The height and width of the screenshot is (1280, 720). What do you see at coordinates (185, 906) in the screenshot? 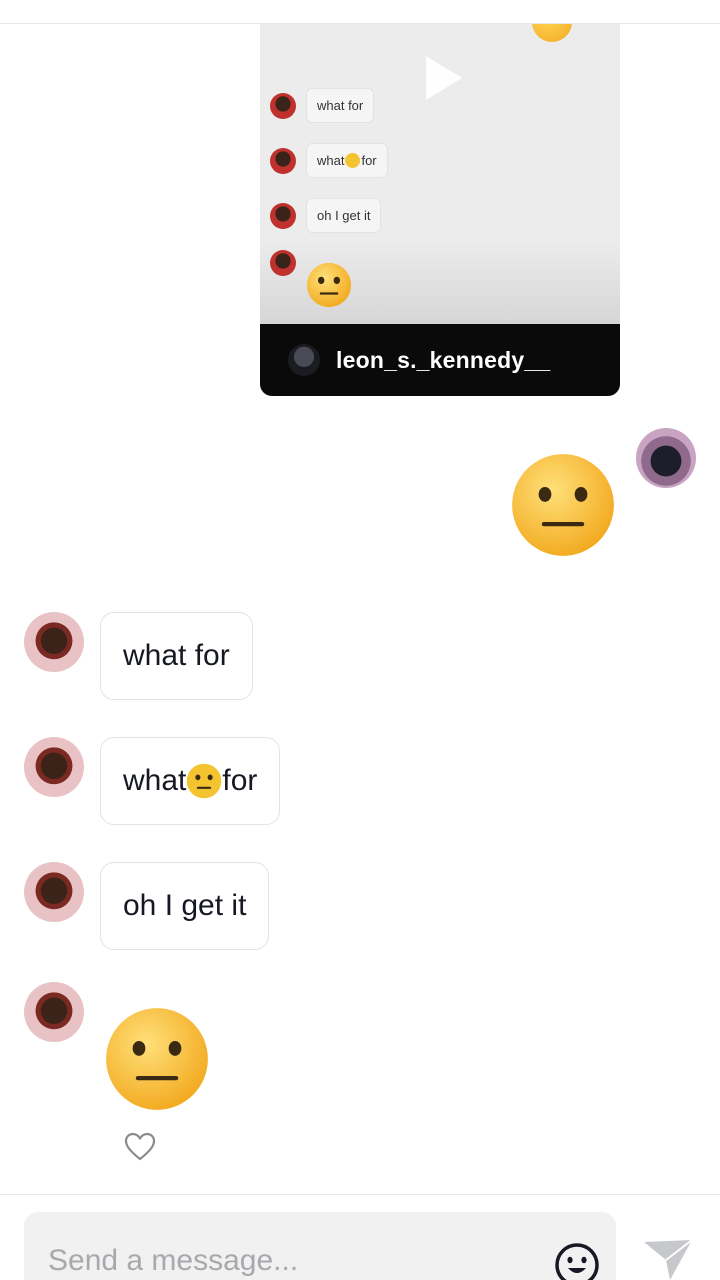
I see `message-bubble: oh I get it` at bounding box center [185, 906].